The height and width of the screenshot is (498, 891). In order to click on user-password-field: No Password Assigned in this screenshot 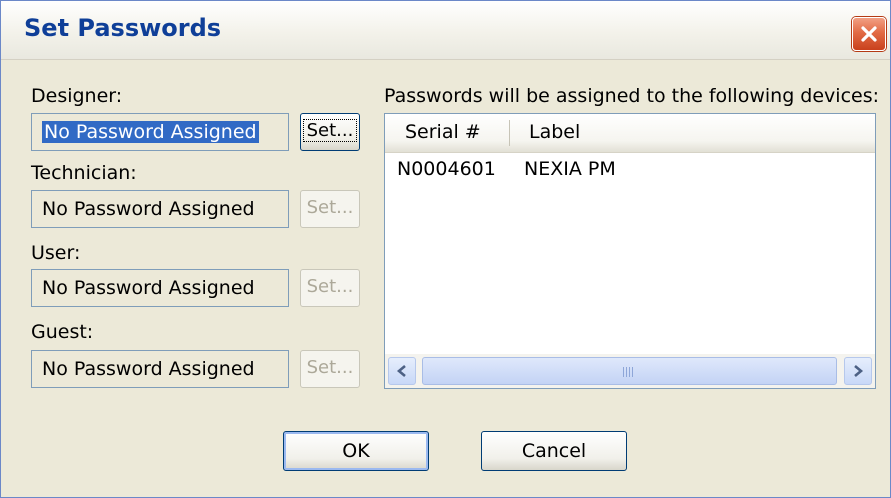, I will do `click(160, 288)`.